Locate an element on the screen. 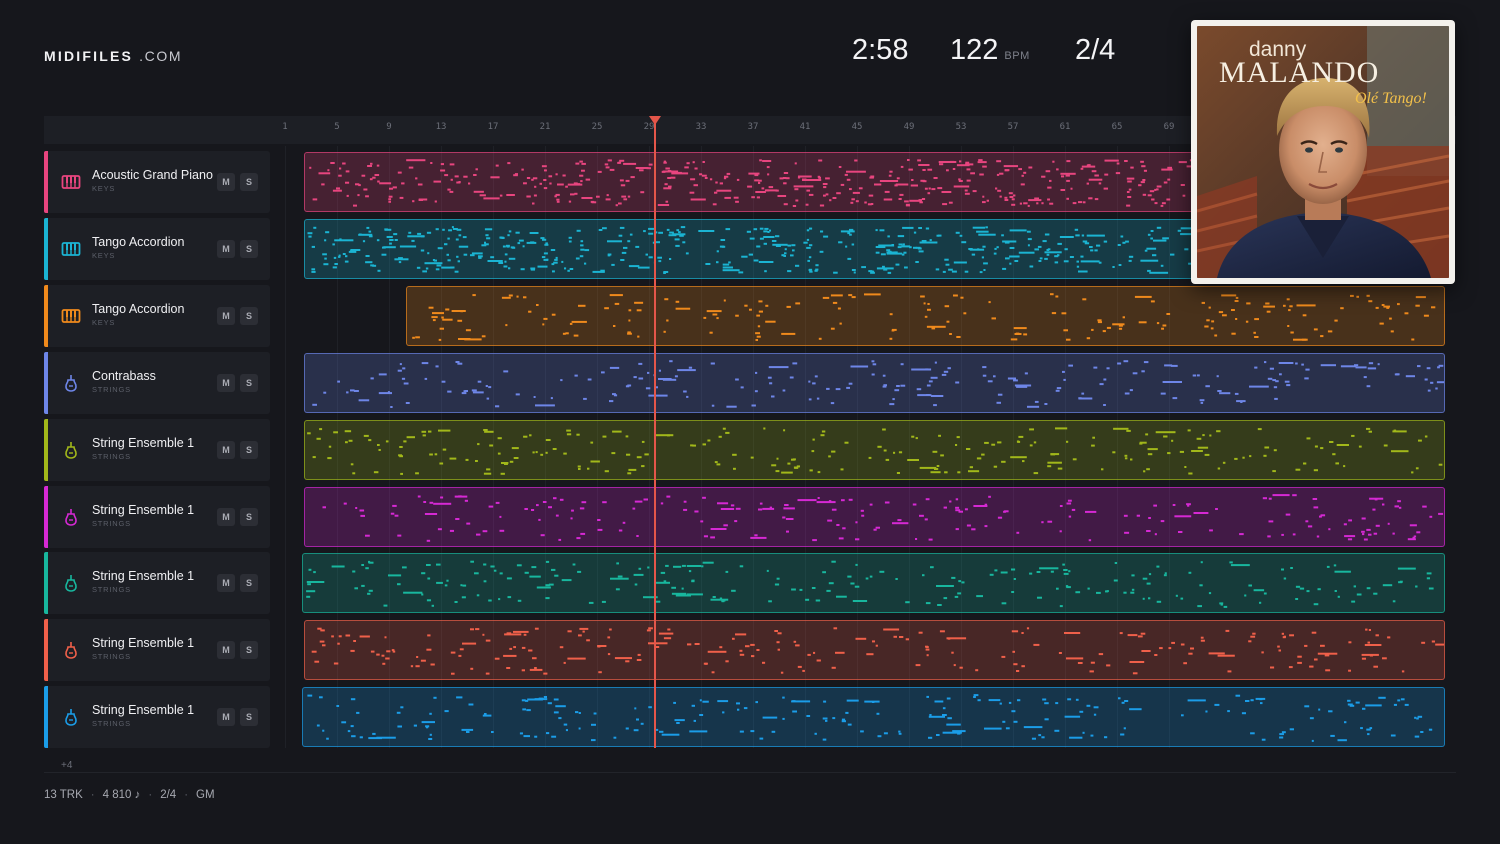 This screenshot has height=844, width=1500. track-name: String Ensemble 1 is located at coordinates (143, 643).